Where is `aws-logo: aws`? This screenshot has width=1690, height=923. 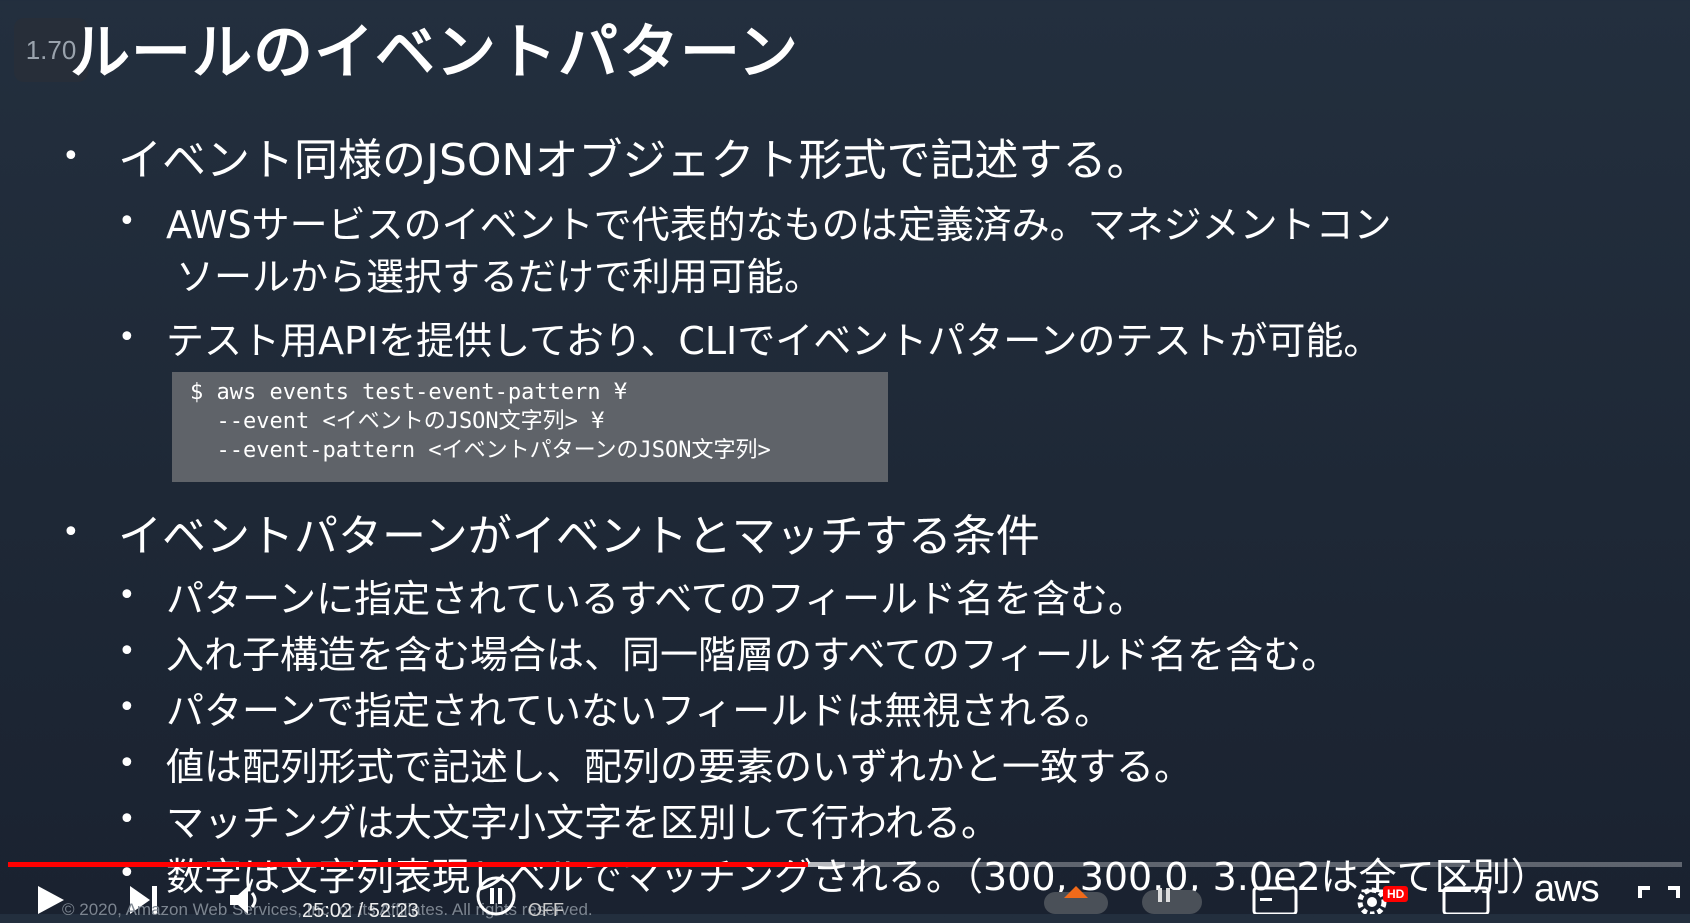
aws-logo: aws is located at coordinates (1567, 889).